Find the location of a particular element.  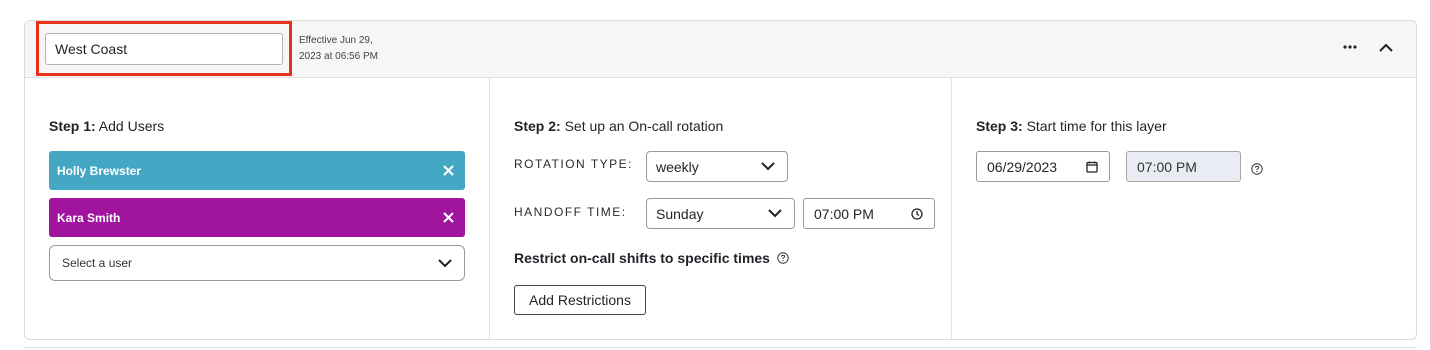

handoff-day-value: Sunday is located at coordinates (680, 213).